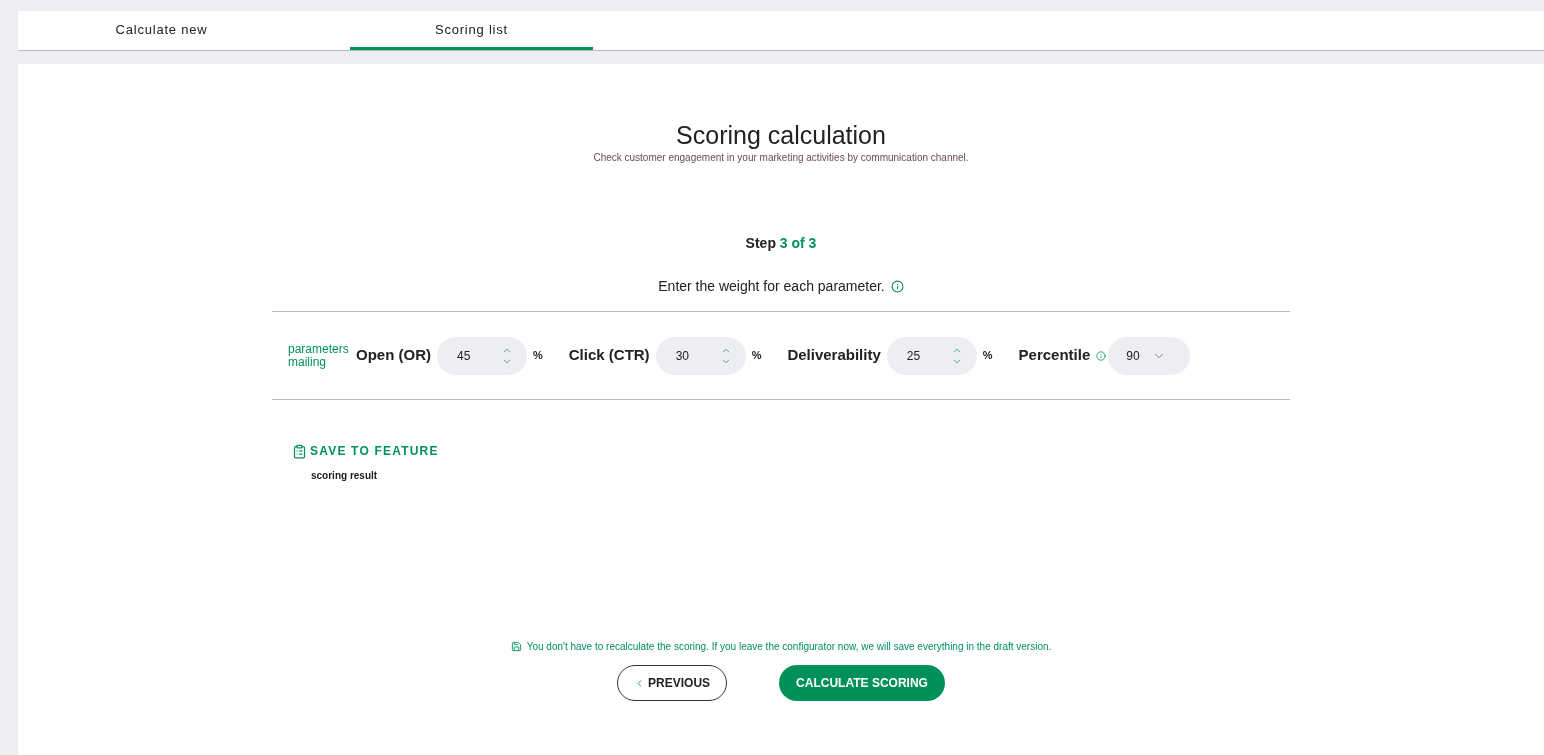  Describe the element at coordinates (1149, 355) in the screenshot. I see `percentile-select: 90` at that location.